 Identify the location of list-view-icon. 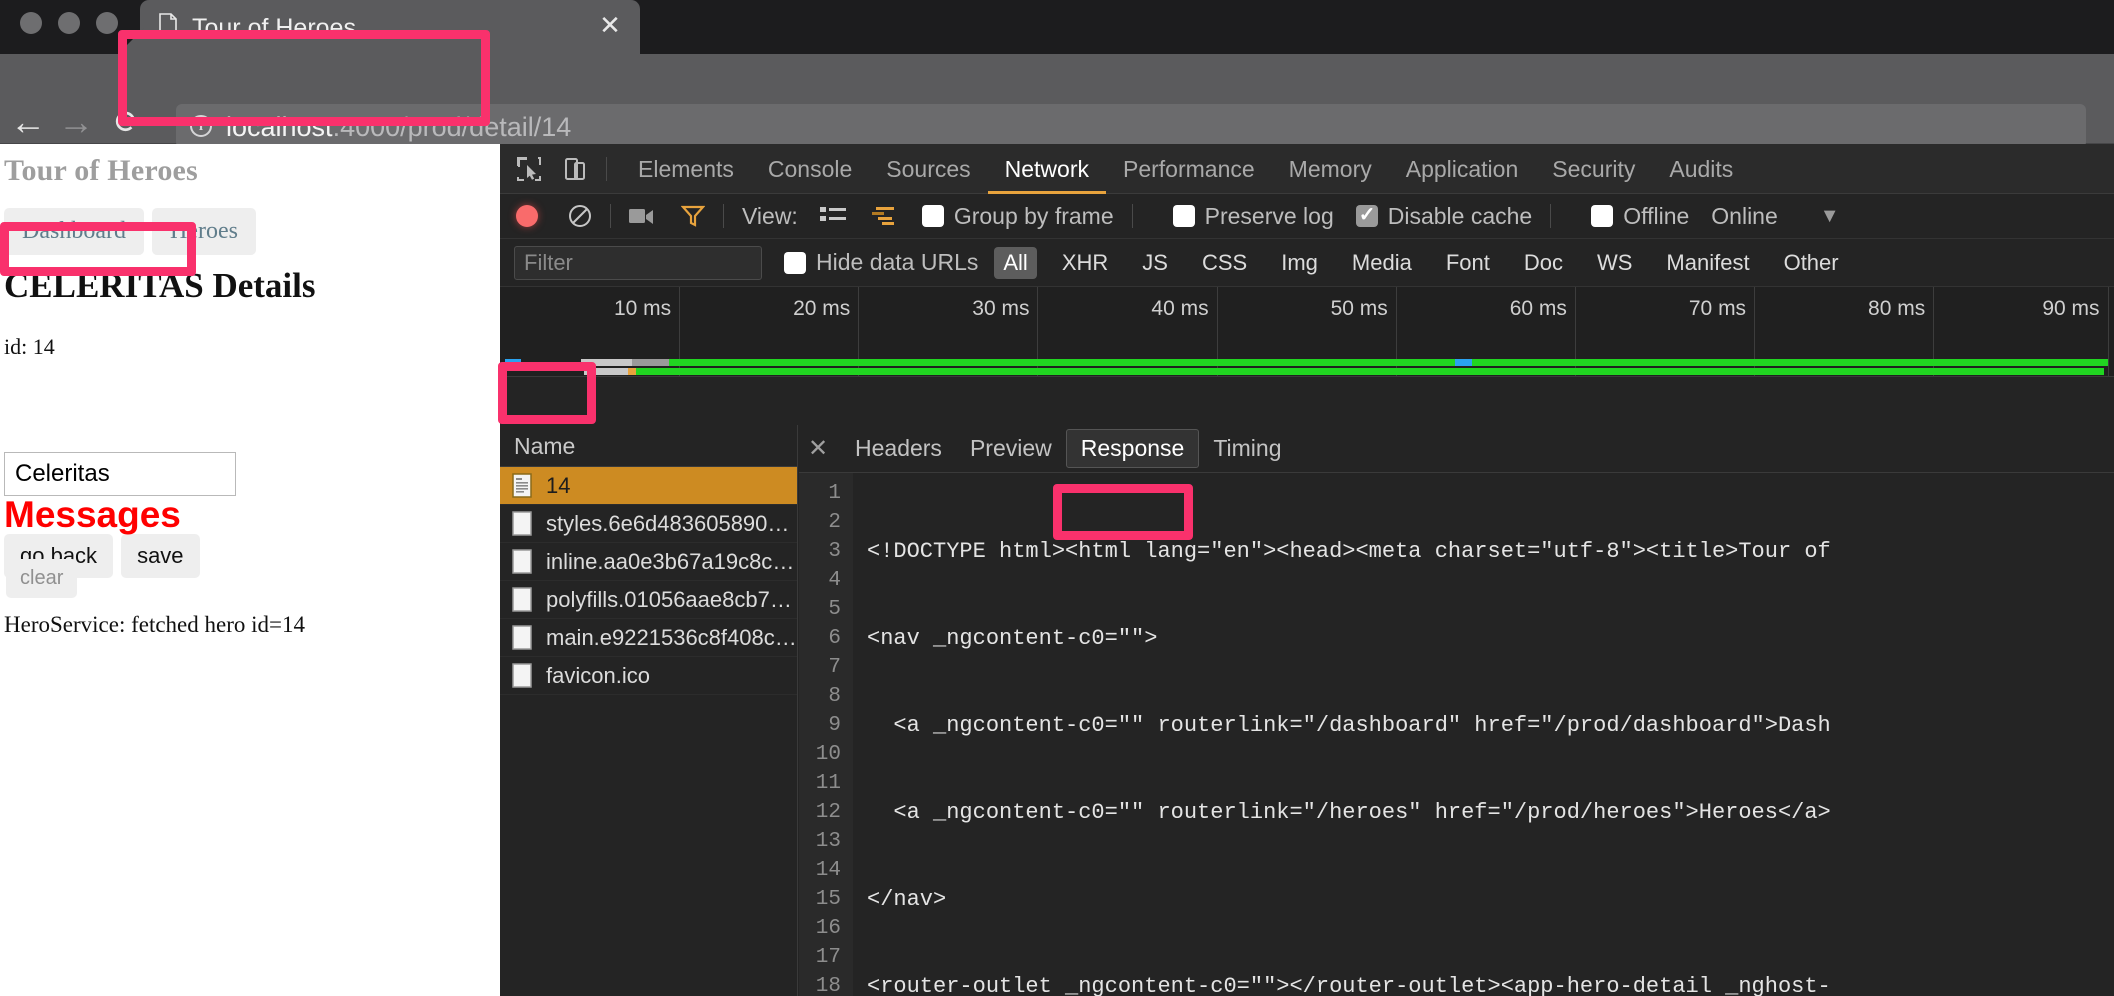
(832, 216).